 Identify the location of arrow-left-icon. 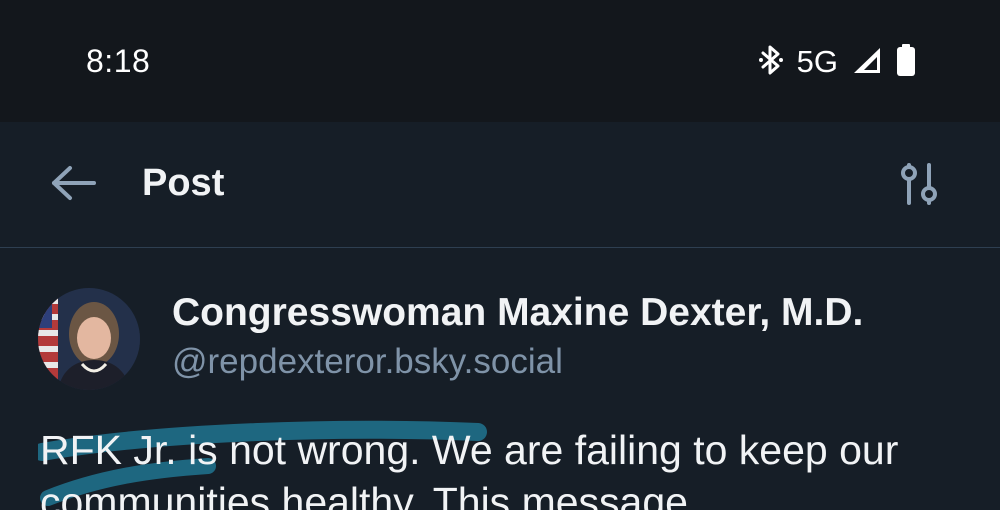
(73, 185).